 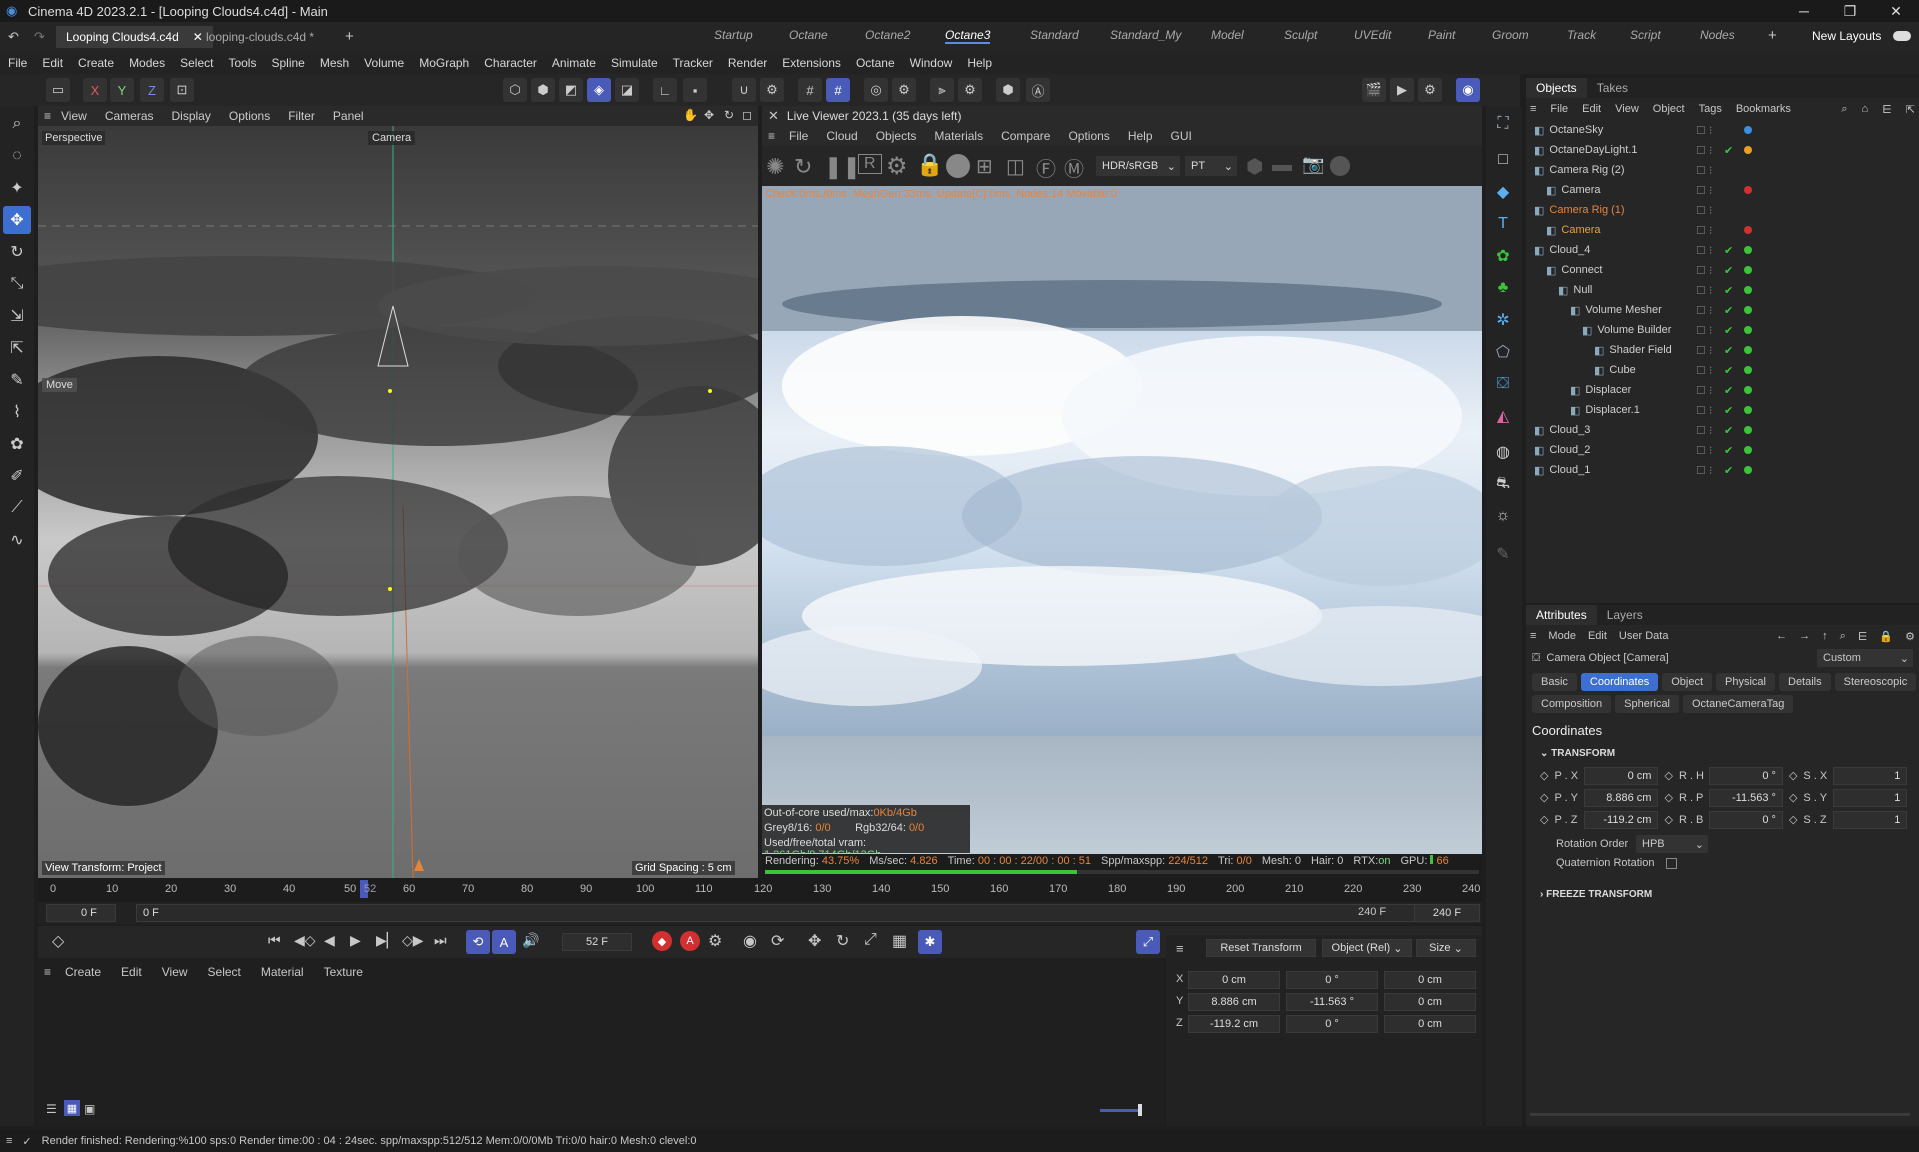 What do you see at coordinates (1140, 136) in the screenshot?
I see `lv-menu-help: Help` at bounding box center [1140, 136].